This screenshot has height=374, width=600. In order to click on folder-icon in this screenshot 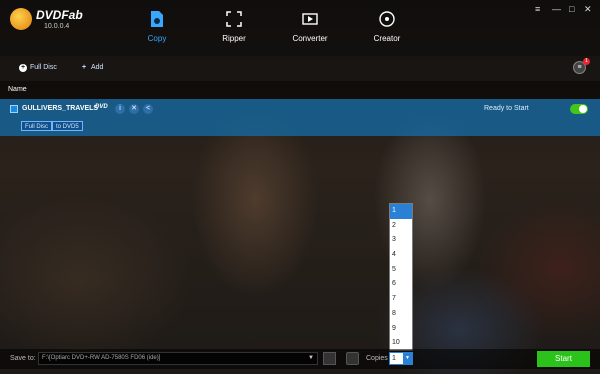, I will do `click(329, 358)`.